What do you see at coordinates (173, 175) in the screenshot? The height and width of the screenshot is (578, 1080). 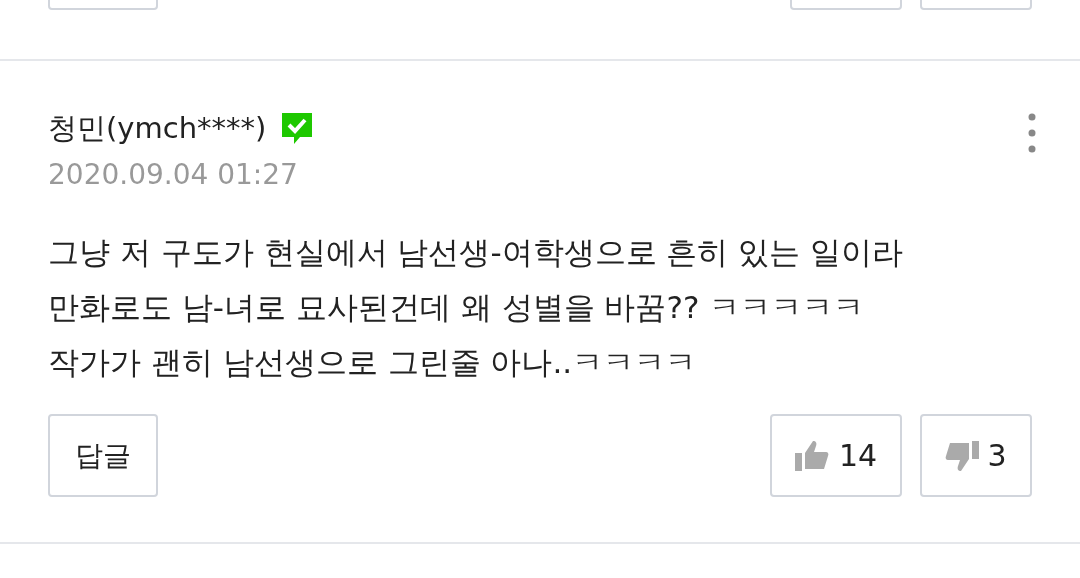 I see `comment-date: 2020.09.04 01:27` at bounding box center [173, 175].